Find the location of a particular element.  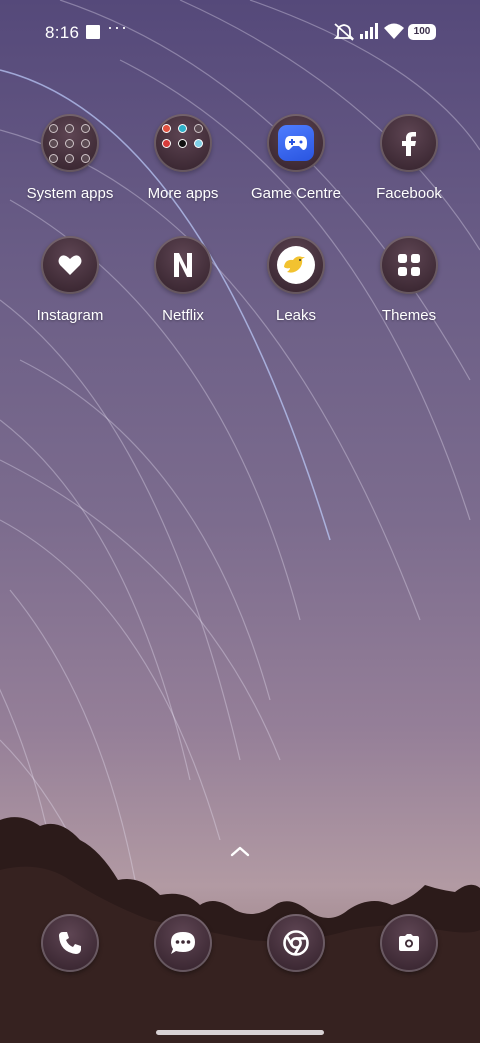

battery-icon: 100 is located at coordinates (422, 32).